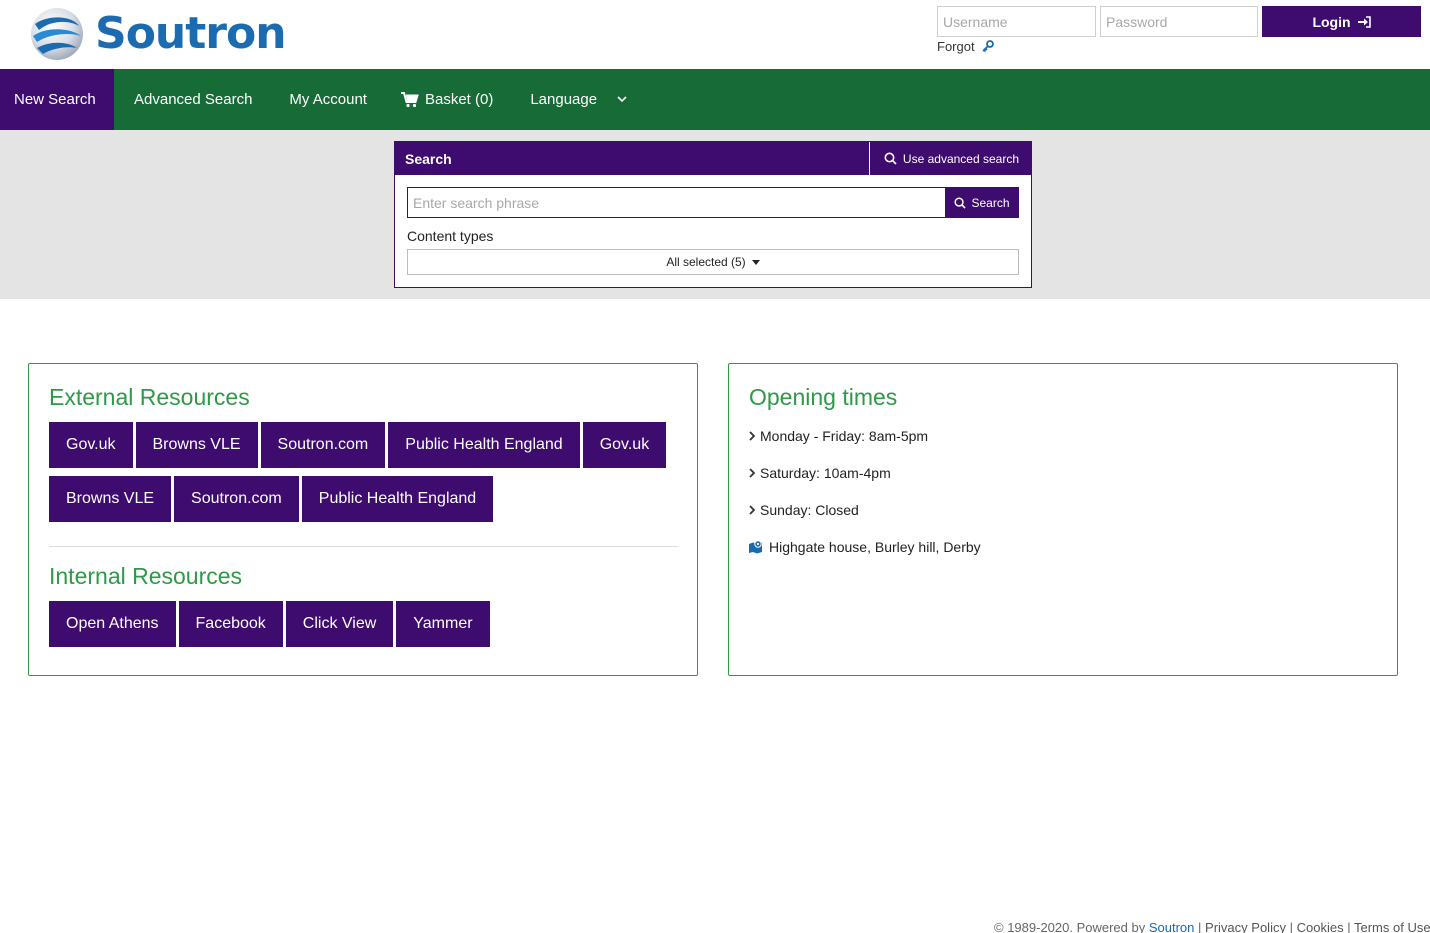 This screenshot has height=933, width=1430. What do you see at coordinates (676, 202) in the screenshot?
I see `search-input` at bounding box center [676, 202].